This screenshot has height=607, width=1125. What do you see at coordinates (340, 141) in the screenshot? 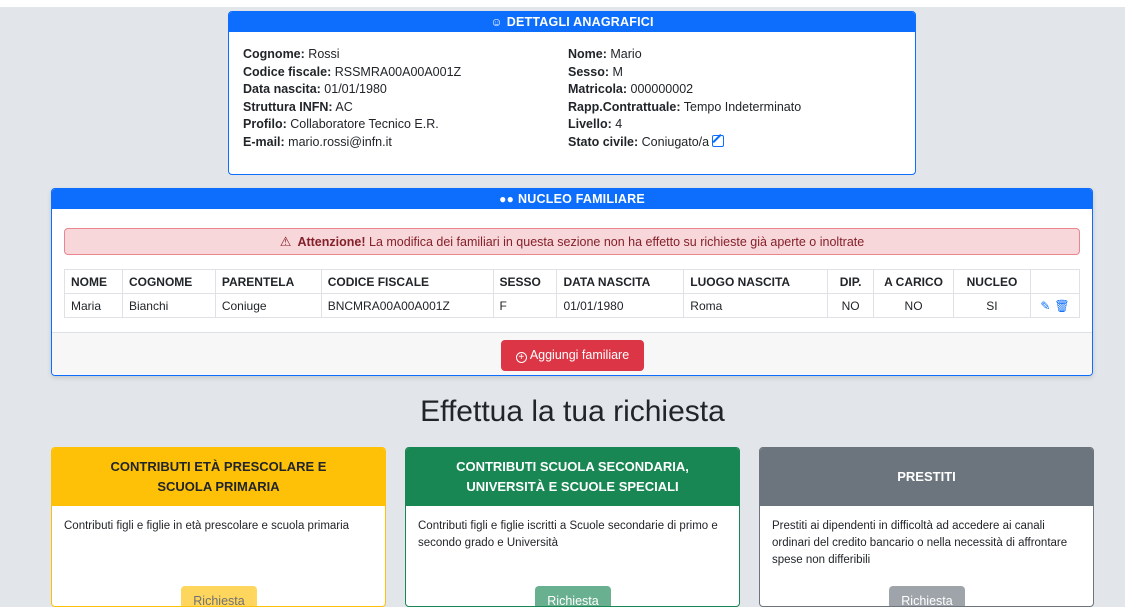
I see `field-value: mario.rossi@infn.it` at bounding box center [340, 141].